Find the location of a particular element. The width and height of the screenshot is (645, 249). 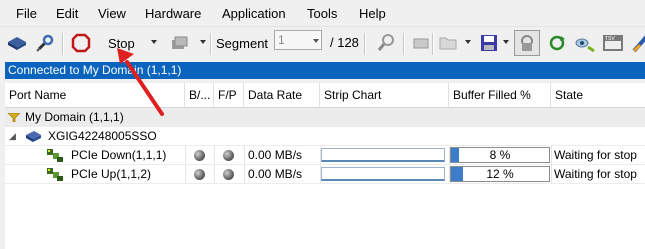

port-name: PCIe Down(1,1,1) is located at coordinates (119, 155).